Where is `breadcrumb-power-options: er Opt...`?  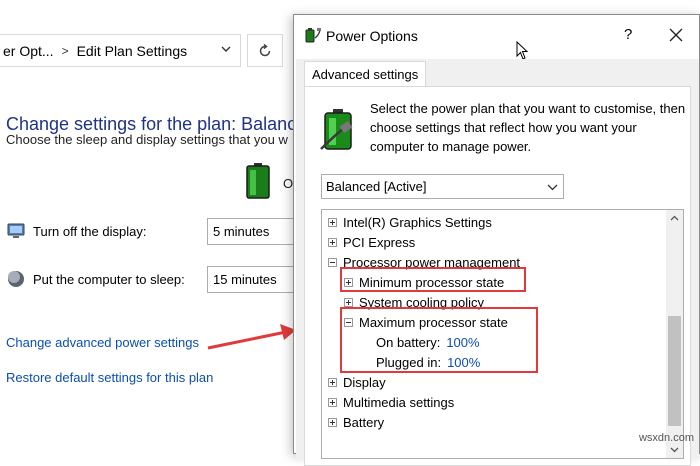
breadcrumb-power-options: er Opt... is located at coordinates (28, 51).